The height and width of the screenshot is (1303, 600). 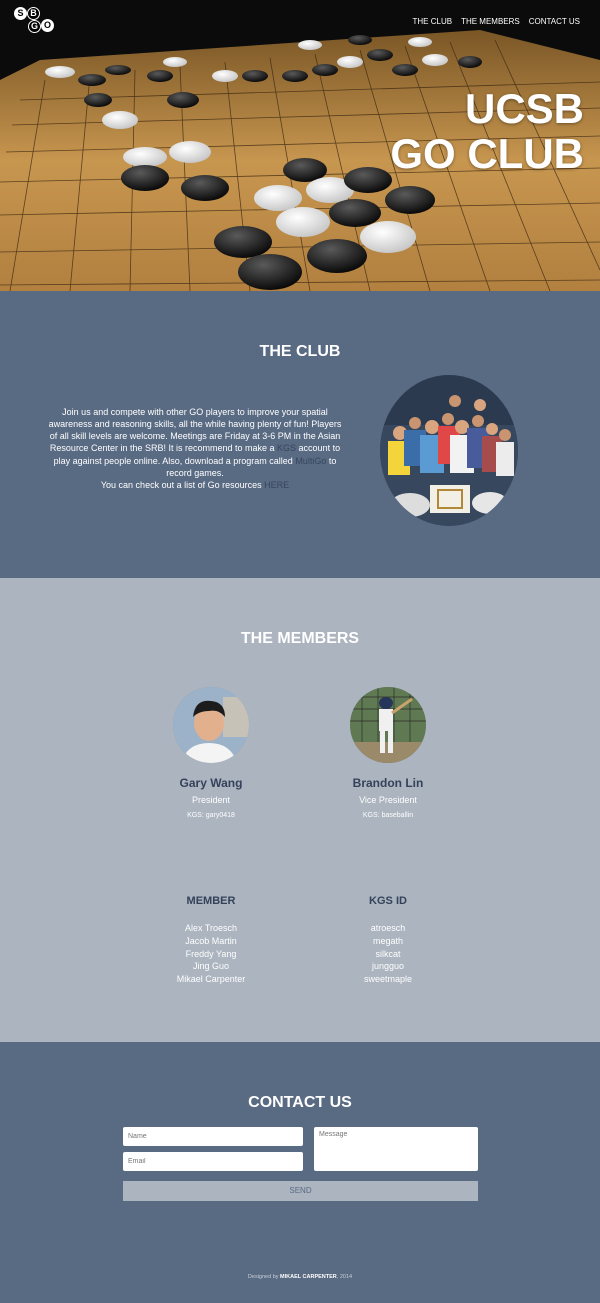 I want to click on hero-title-line1: UCSB, so click(x=524, y=108).